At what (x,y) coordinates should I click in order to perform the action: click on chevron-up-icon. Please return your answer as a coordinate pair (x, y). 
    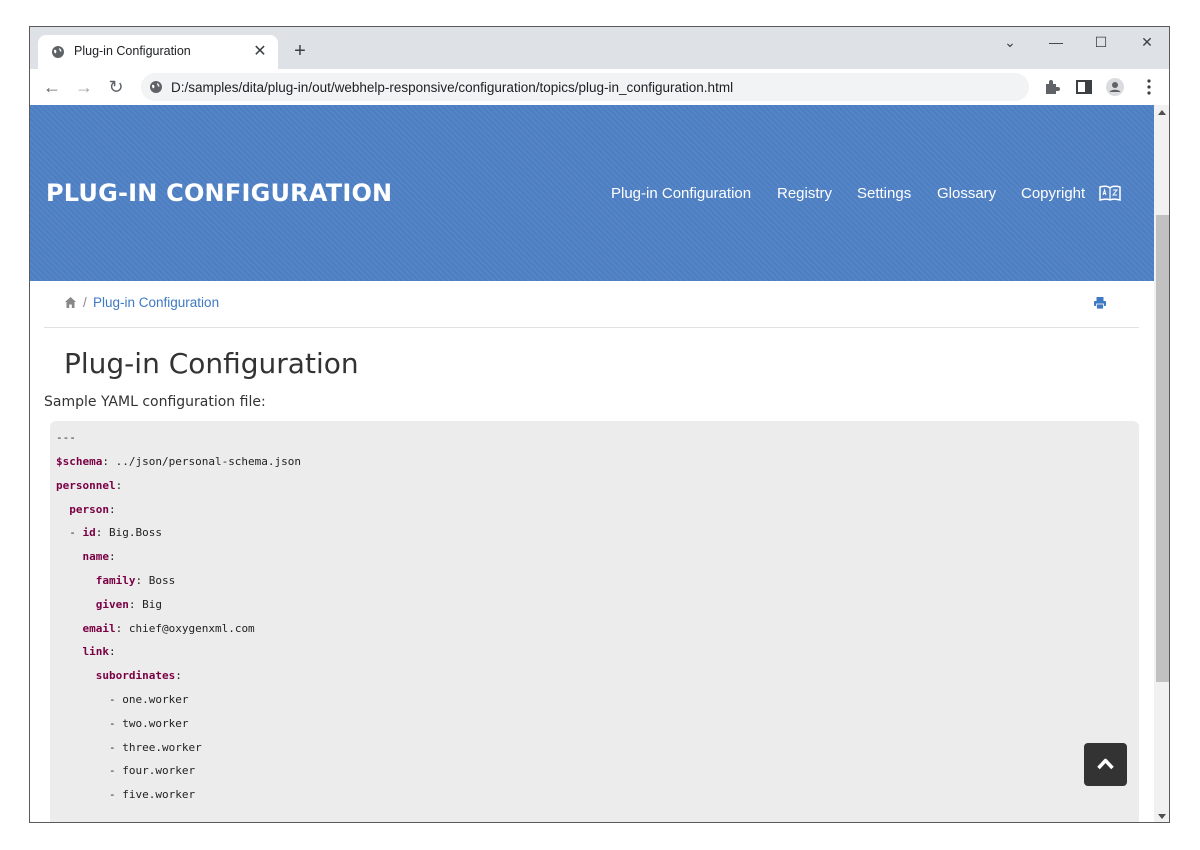
    Looking at the image, I should click on (1105, 764).